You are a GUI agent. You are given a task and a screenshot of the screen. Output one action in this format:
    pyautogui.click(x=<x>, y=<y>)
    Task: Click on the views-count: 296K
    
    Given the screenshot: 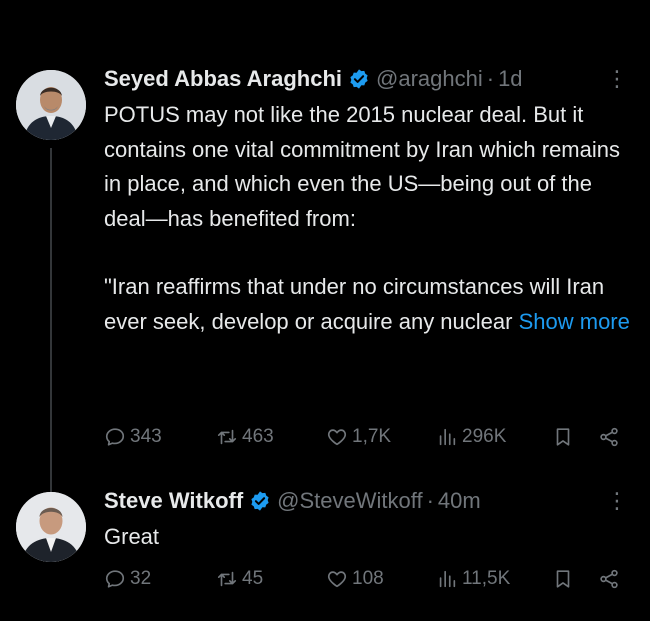 What is the action you would take?
    pyautogui.click(x=484, y=436)
    